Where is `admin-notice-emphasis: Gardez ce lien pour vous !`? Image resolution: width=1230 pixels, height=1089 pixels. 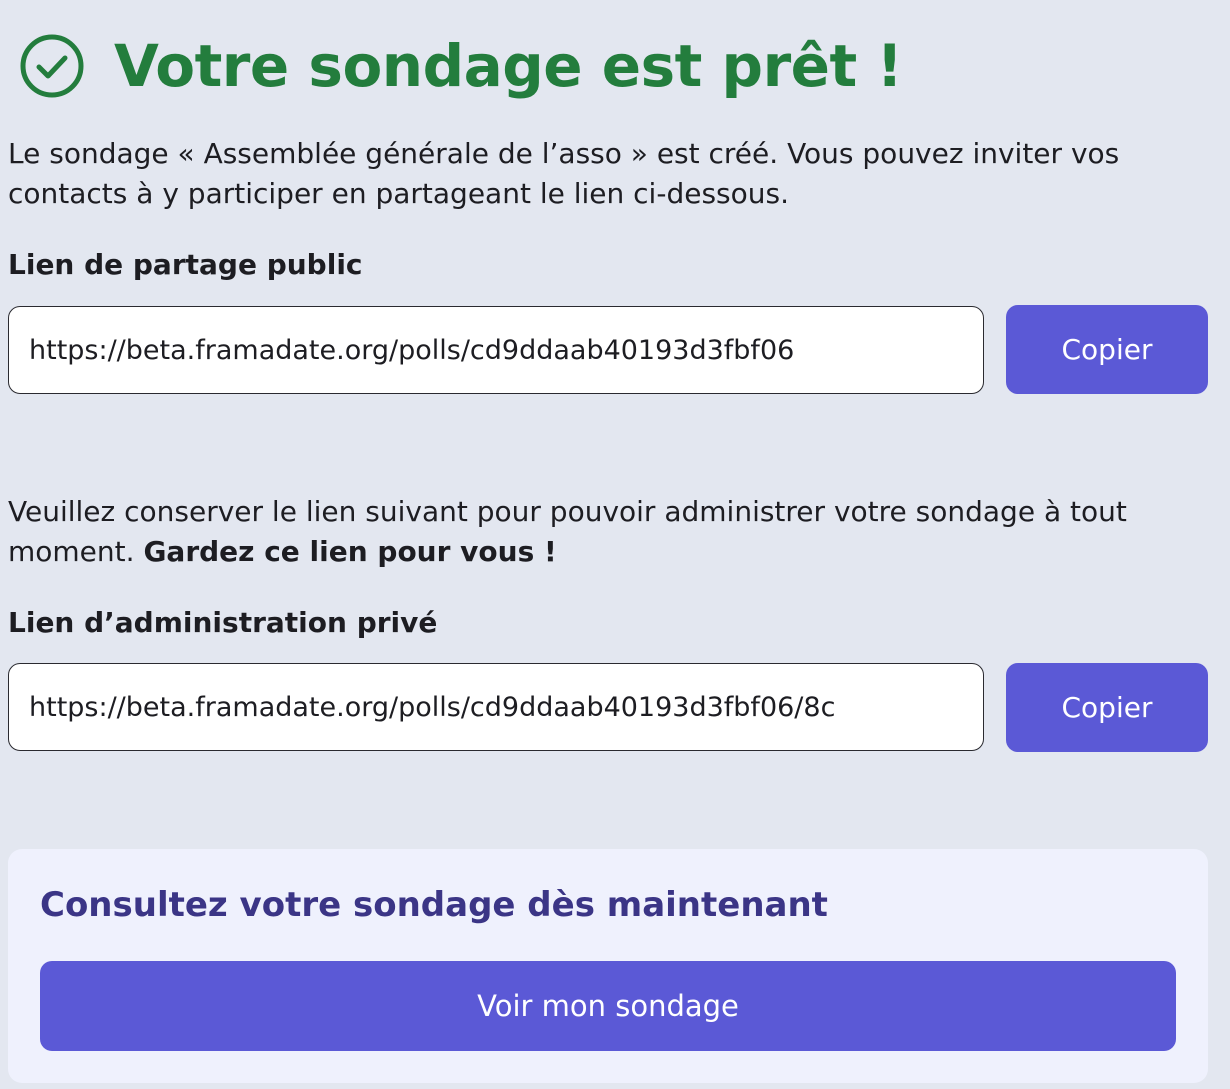
admin-notice-emphasis: Gardez ce lien pour vous ! is located at coordinates (350, 551).